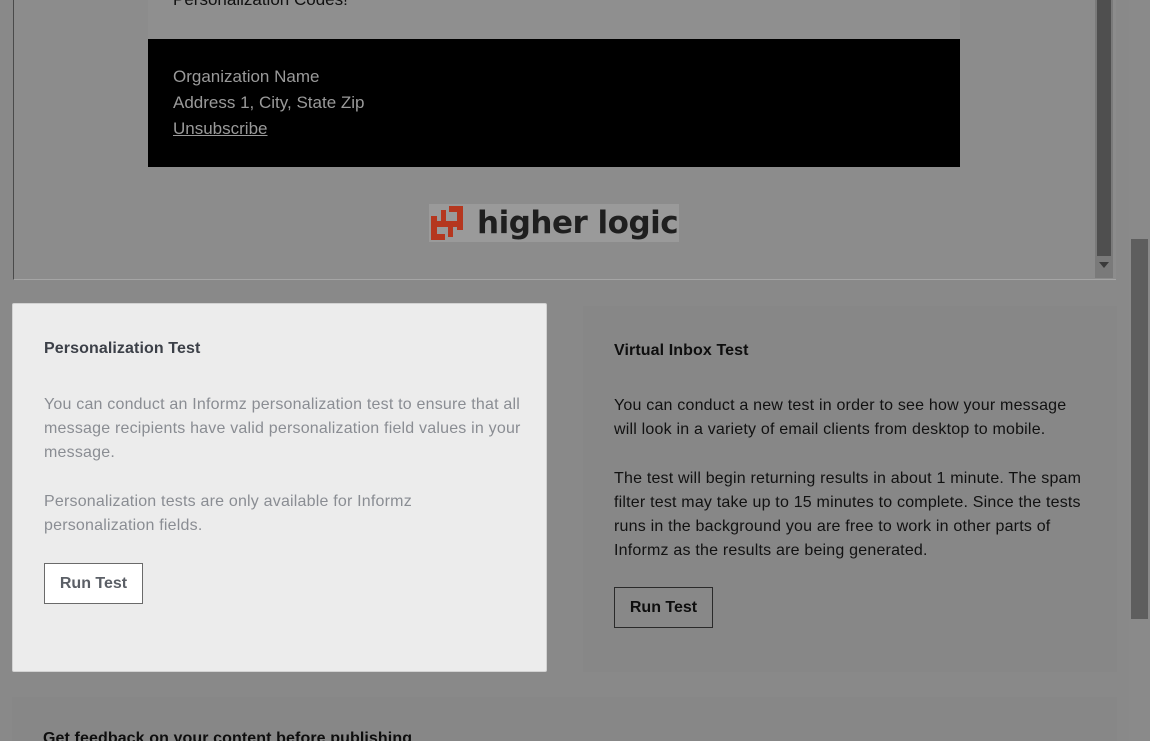 The image size is (1150, 741). Describe the element at coordinates (1104, 265) in the screenshot. I see `scroll-down-arrow-icon` at that location.